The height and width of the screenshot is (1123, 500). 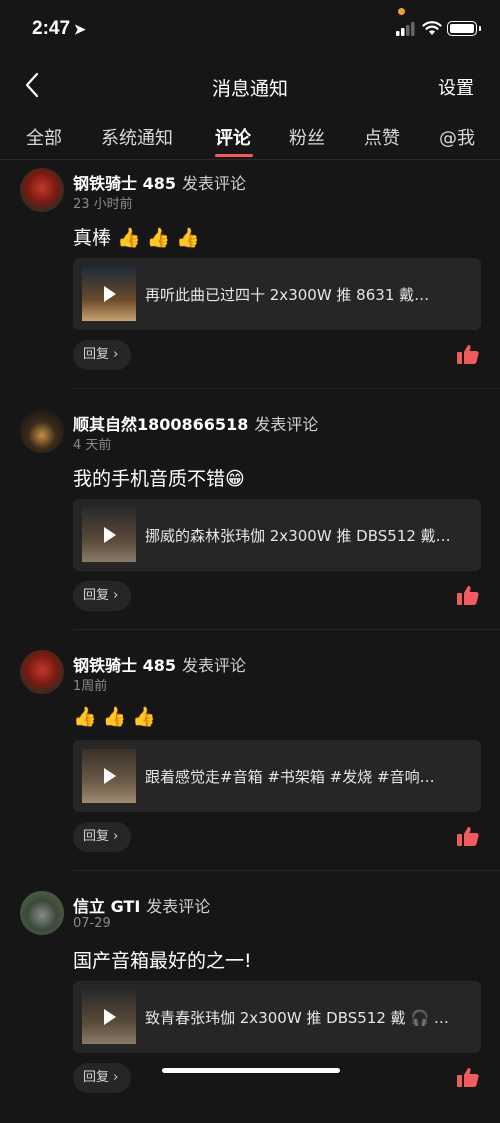 I want to click on tab-likes: 点赞, so click(x=382, y=137).